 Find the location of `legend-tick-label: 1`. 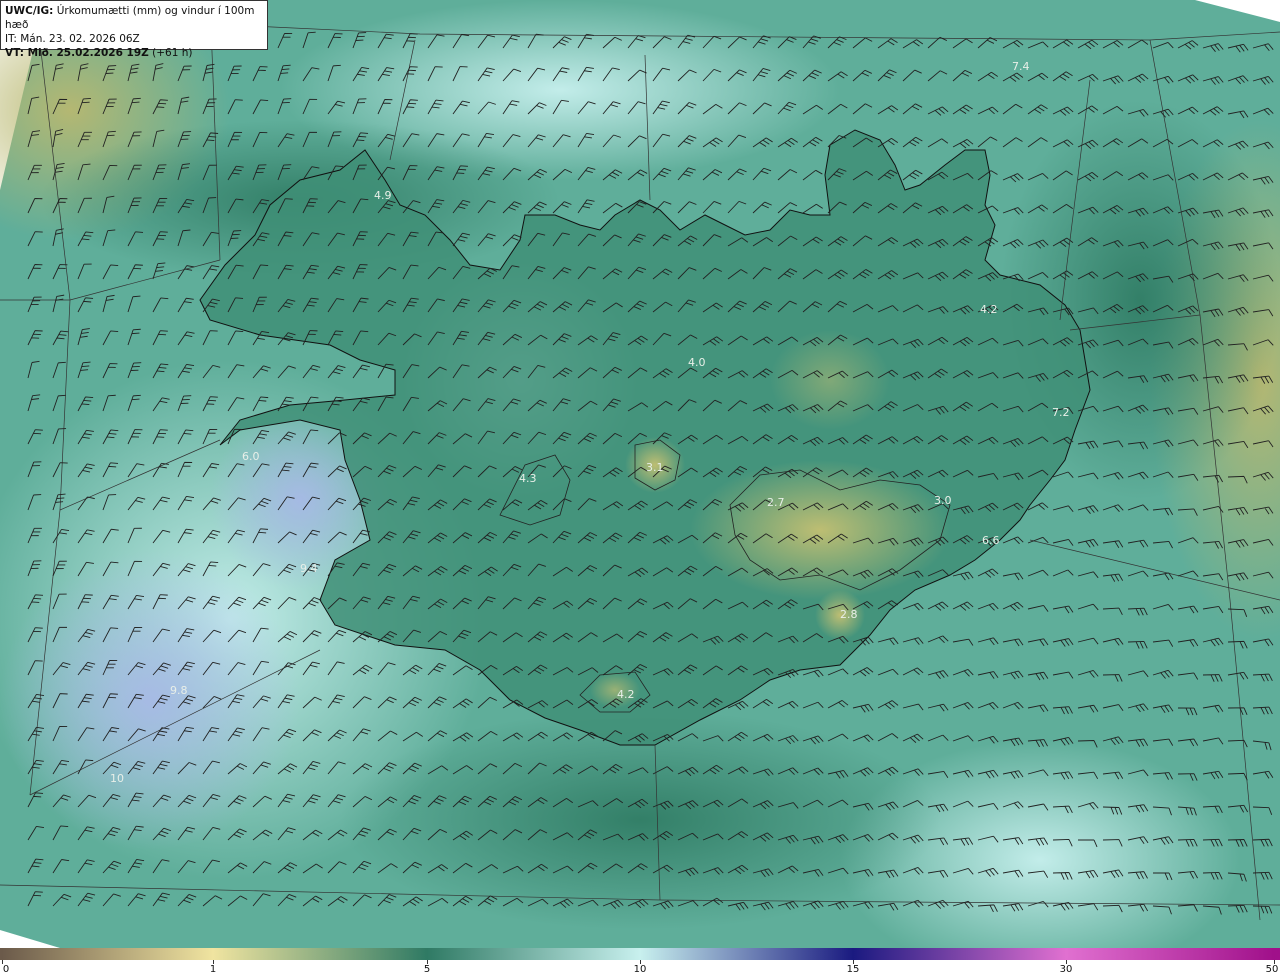

legend-tick-label: 1 is located at coordinates (213, 969).